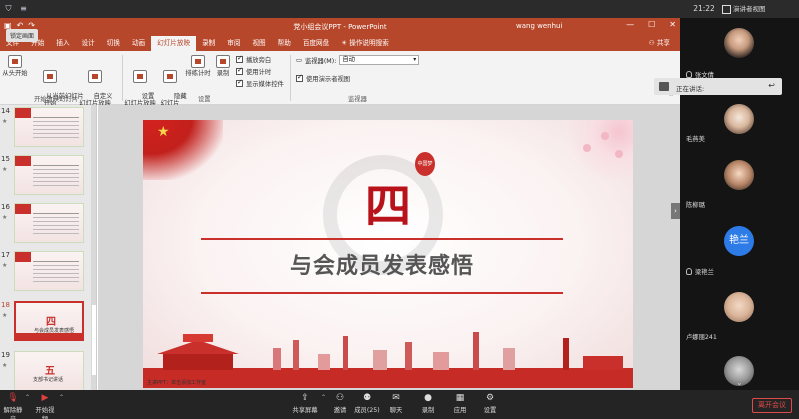 The width and height of the screenshot is (799, 419). I want to click on slide-title: 与会成员发表感悟, so click(381, 265).